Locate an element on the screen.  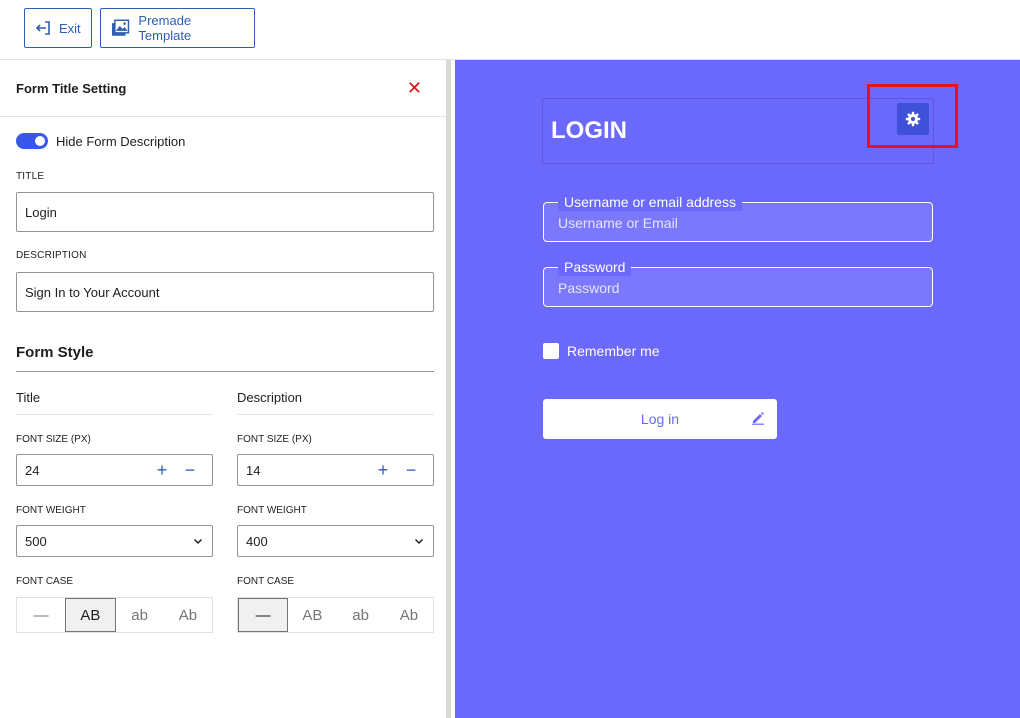
username-label: Username or email address is located at coordinates (650, 202).